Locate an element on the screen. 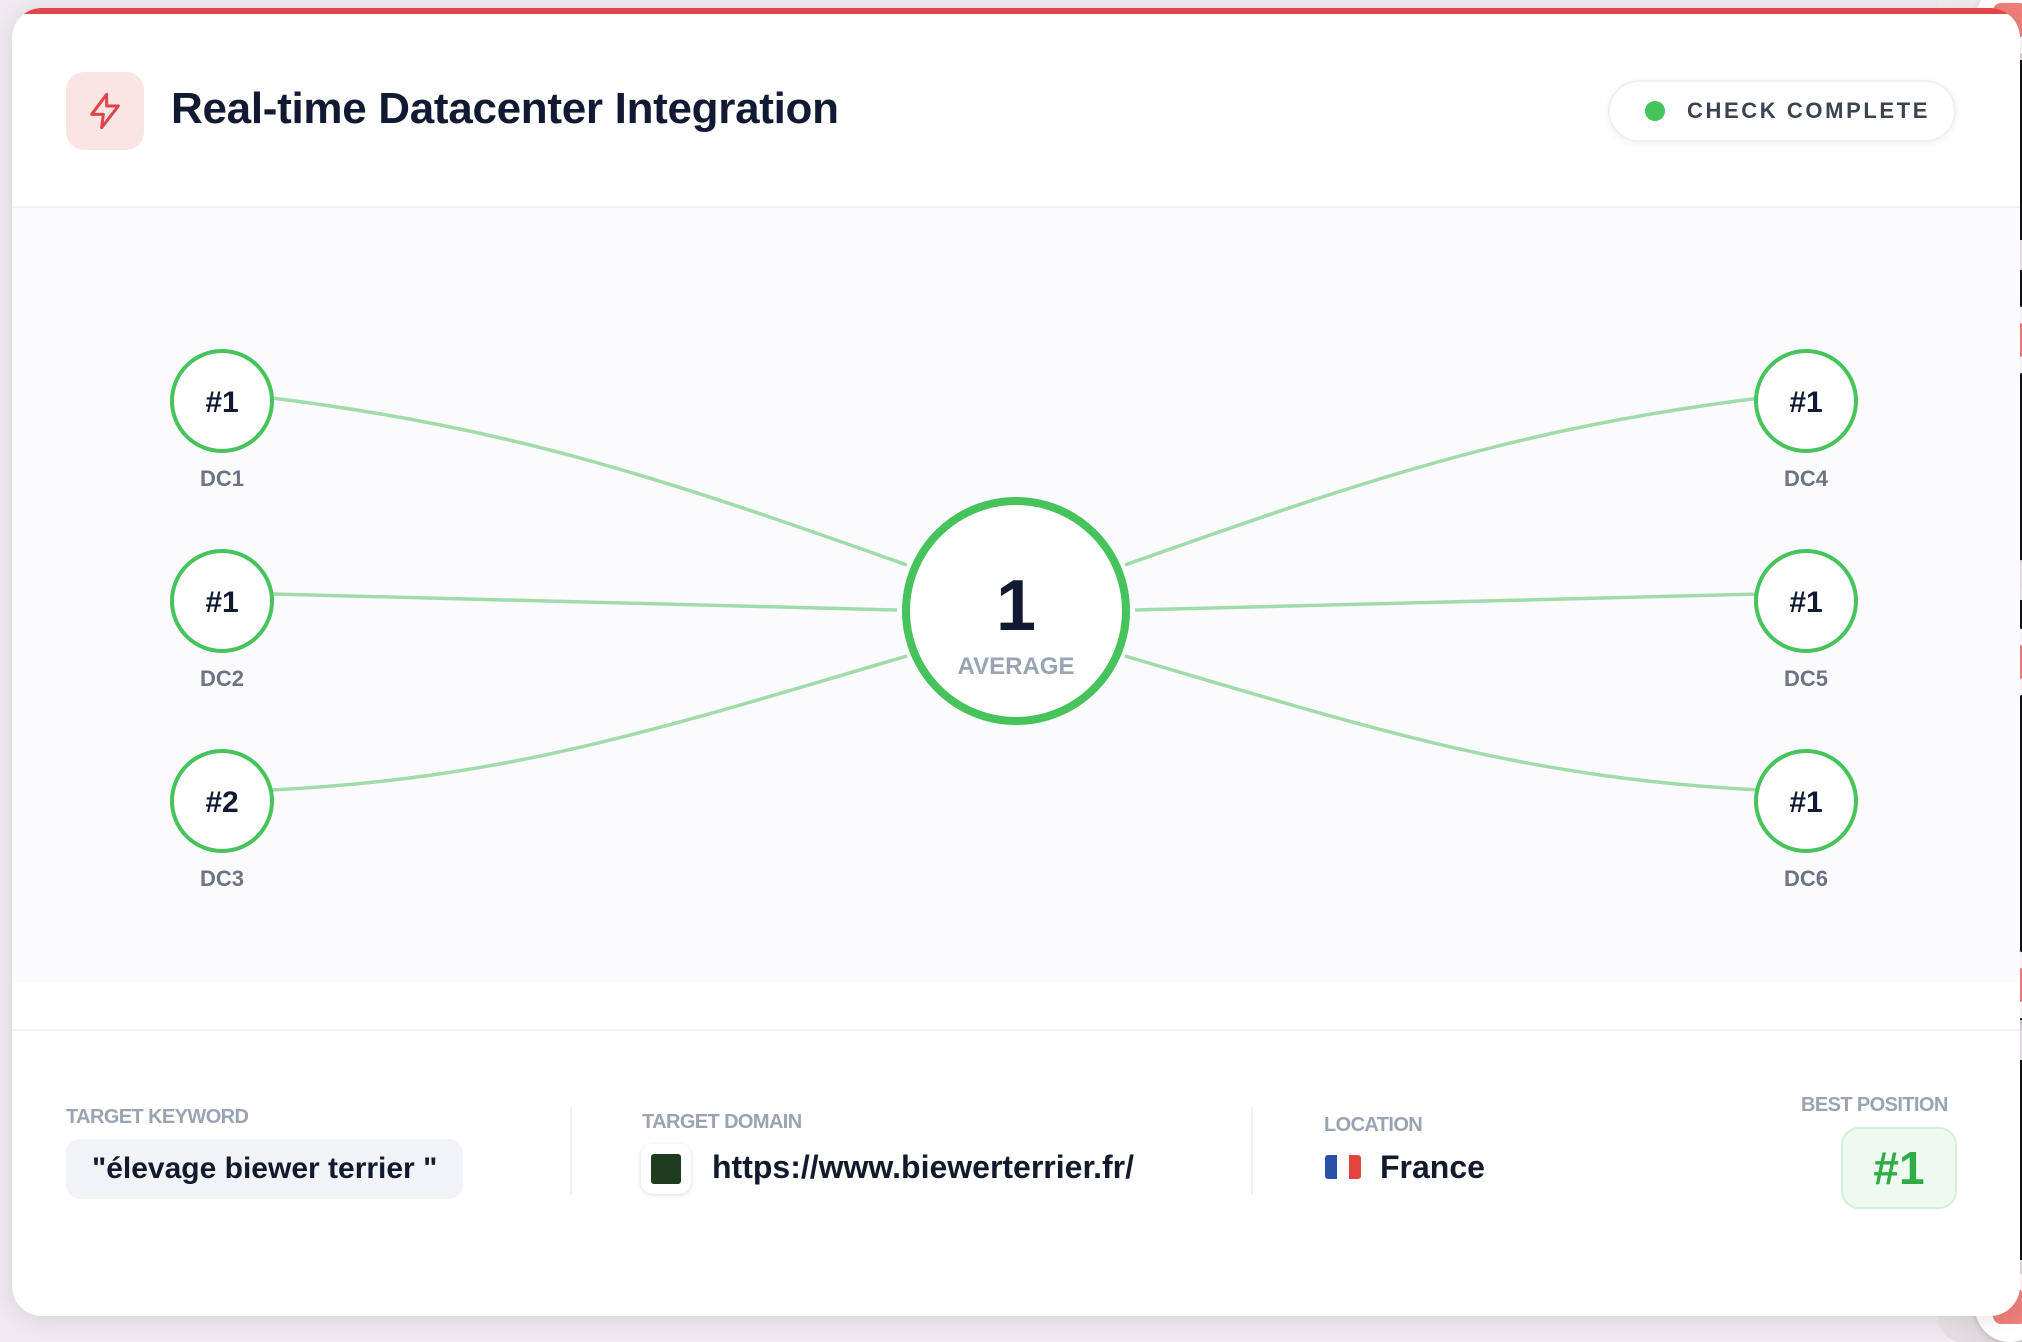  dc-node: #1 DC4 is located at coordinates (1806, 420).